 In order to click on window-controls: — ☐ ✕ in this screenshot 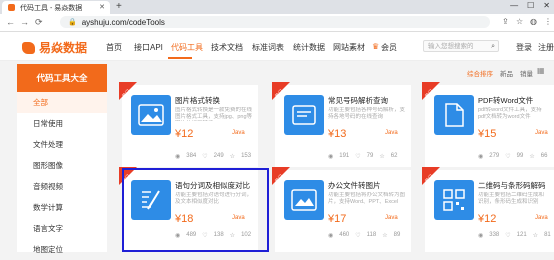, I will do `click(530, 5)`.